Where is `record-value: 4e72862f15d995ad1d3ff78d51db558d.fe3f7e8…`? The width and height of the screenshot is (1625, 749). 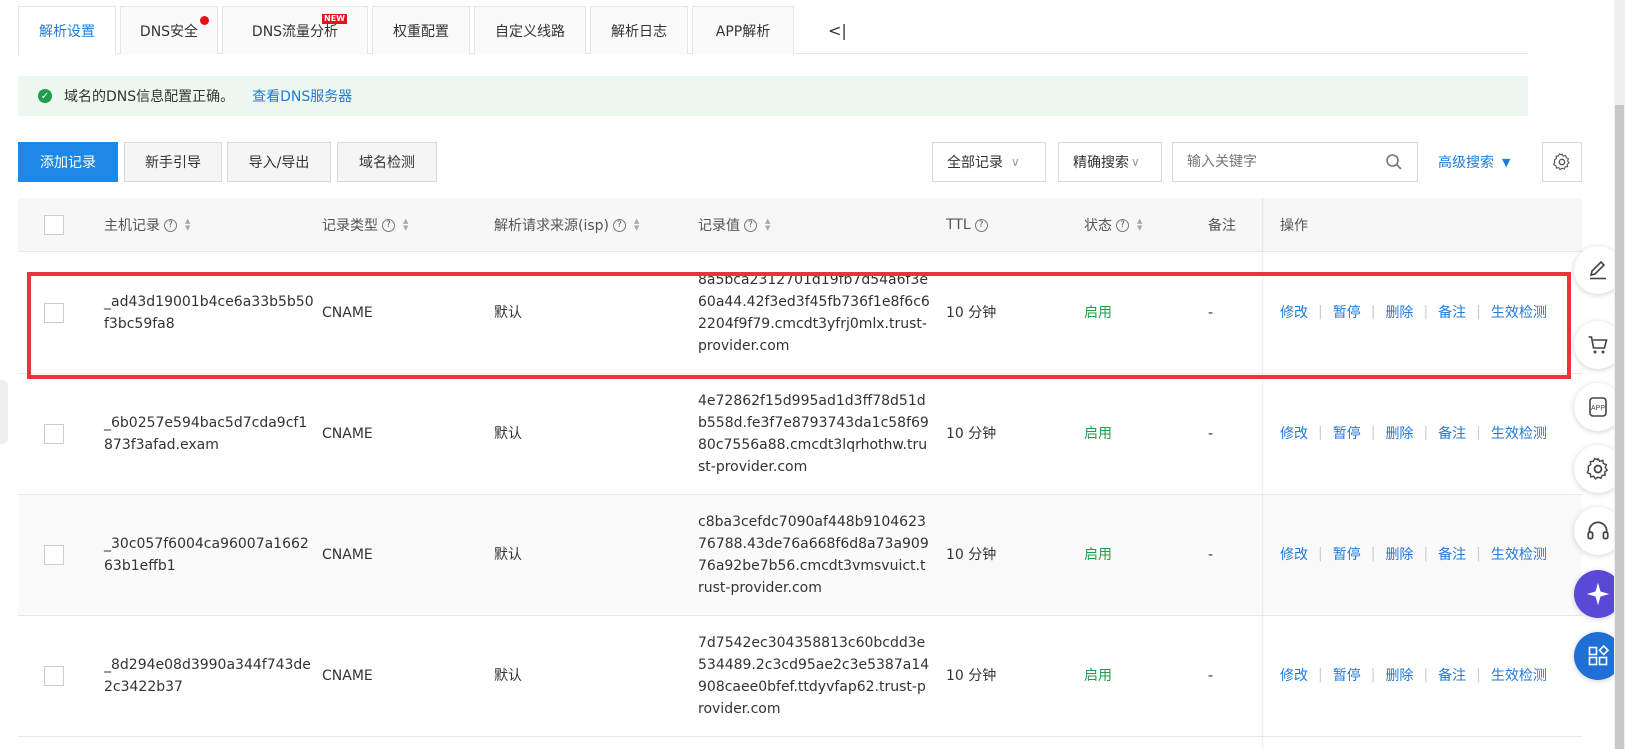
record-value: 4e72862f15d995ad1d3ff78d51db558d.fe3f7e8… is located at coordinates (813, 434).